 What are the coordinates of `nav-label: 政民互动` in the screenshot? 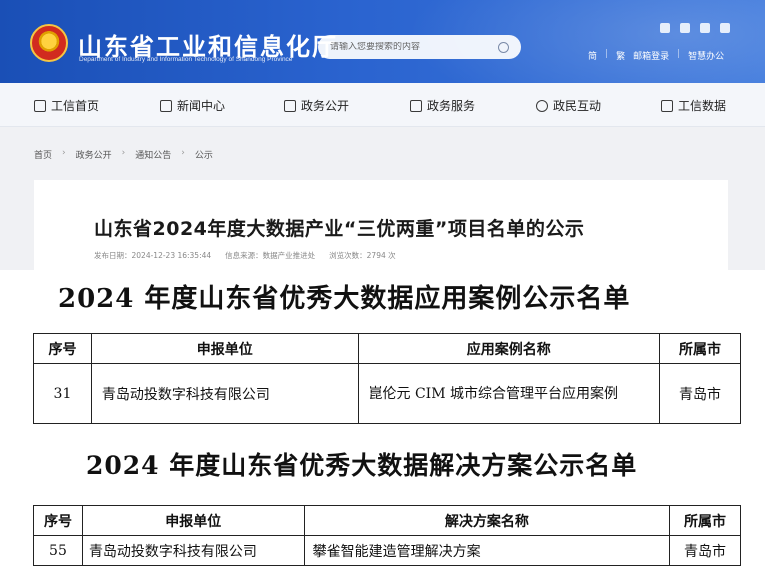 It's located at (577, 106).